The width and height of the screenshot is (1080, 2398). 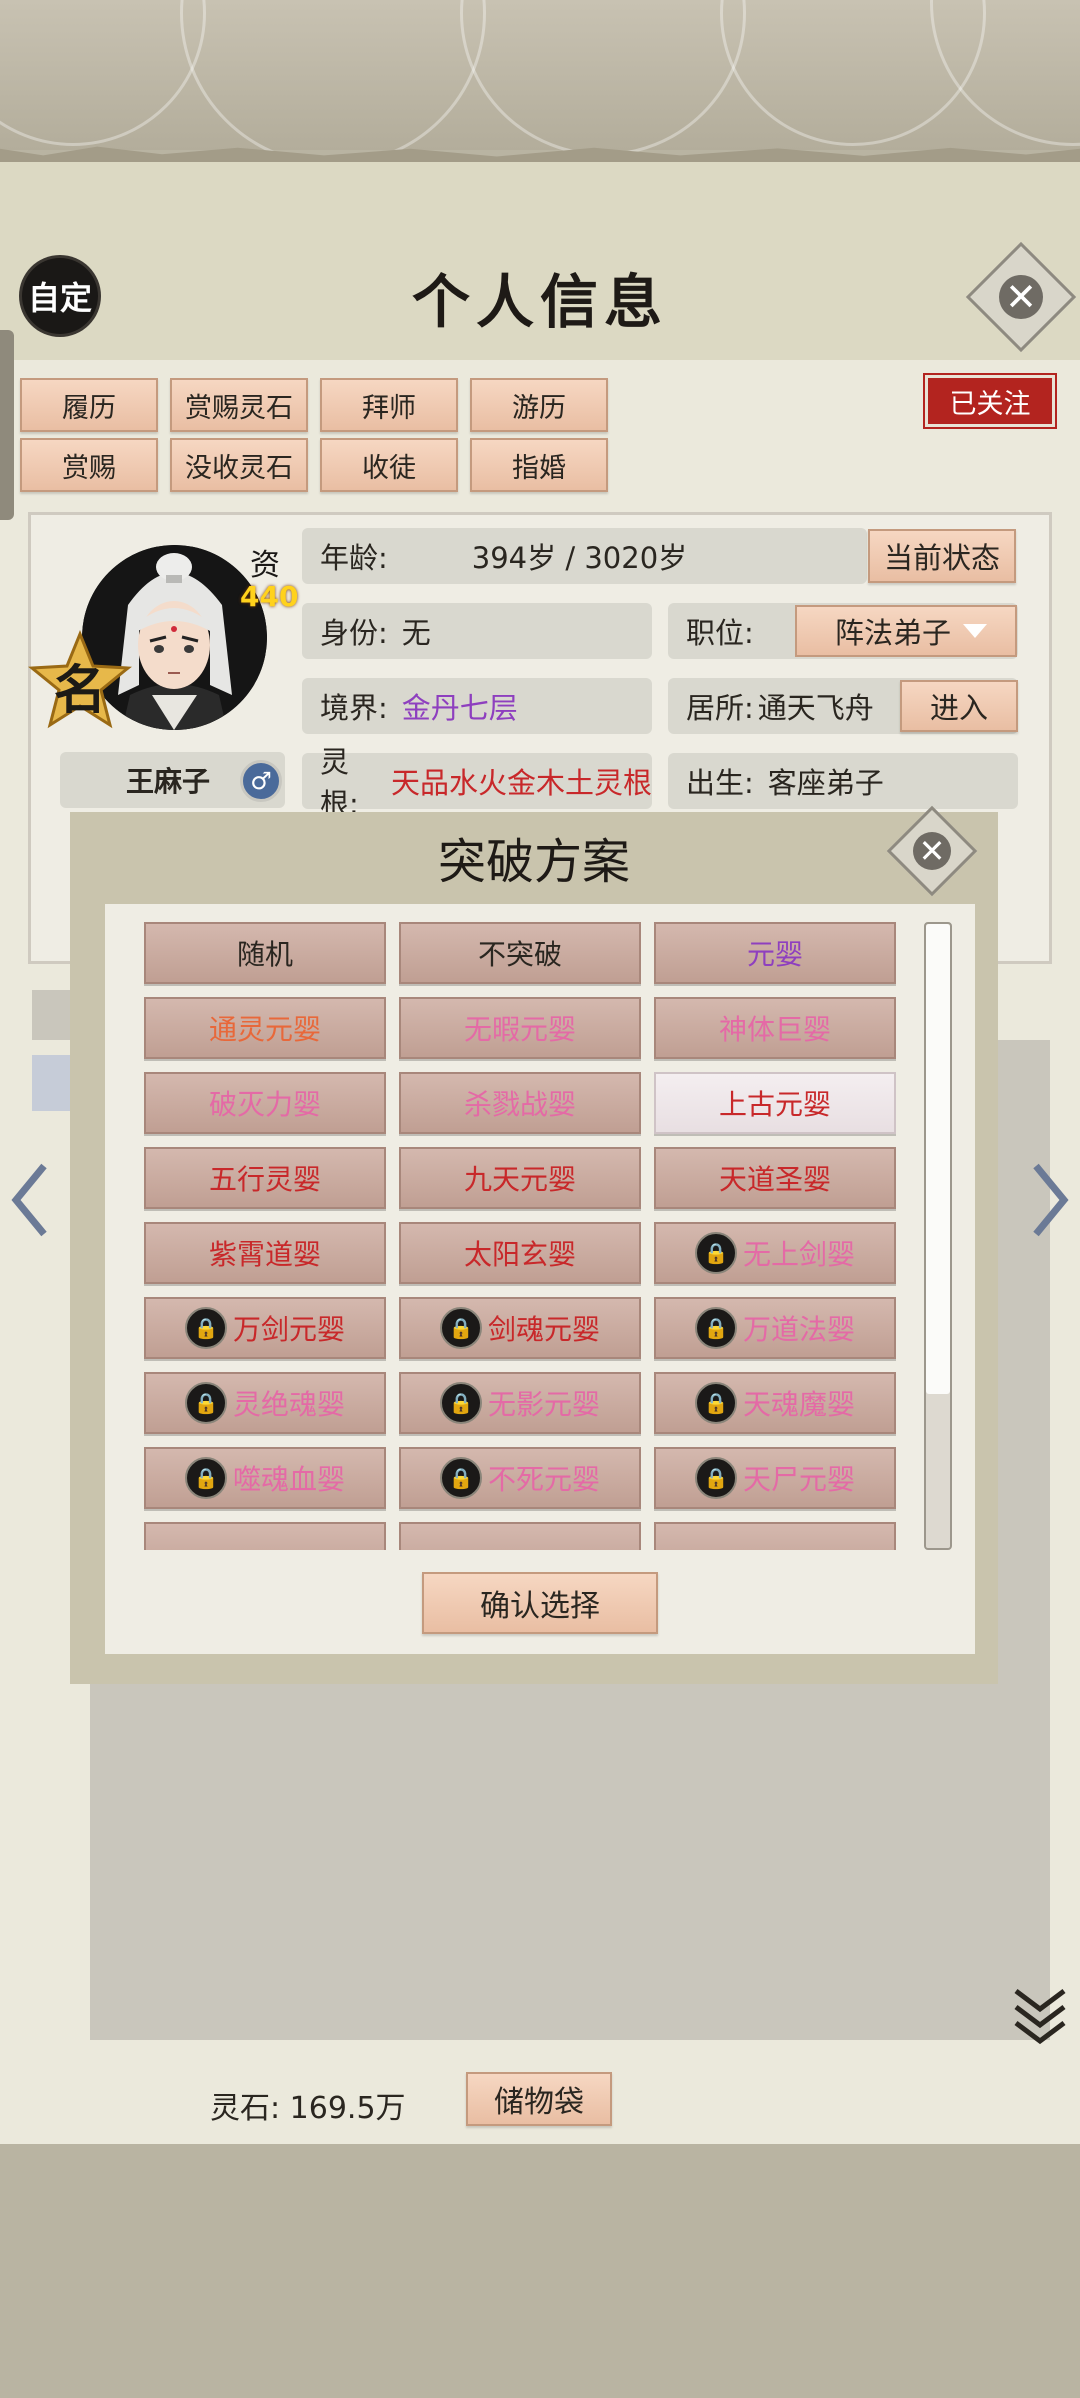 I want to click on realm-field: 境界: 金丹七层, so click(x=477, y=706).